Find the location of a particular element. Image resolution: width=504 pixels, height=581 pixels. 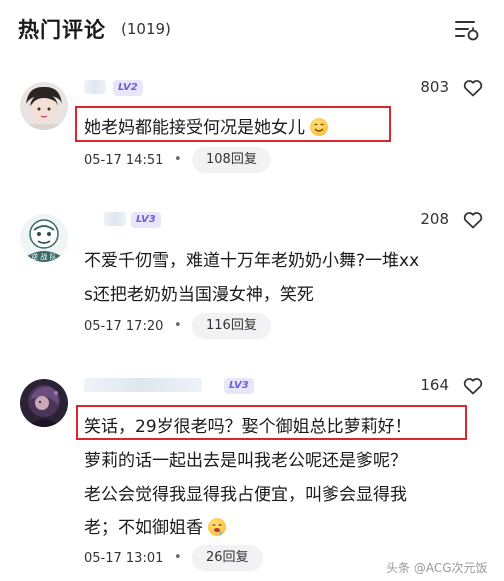

comment-text-line: 不爱千仞雪，难道十万年老奶奶小舞?一堆xx is located at coordinates (252, 261).